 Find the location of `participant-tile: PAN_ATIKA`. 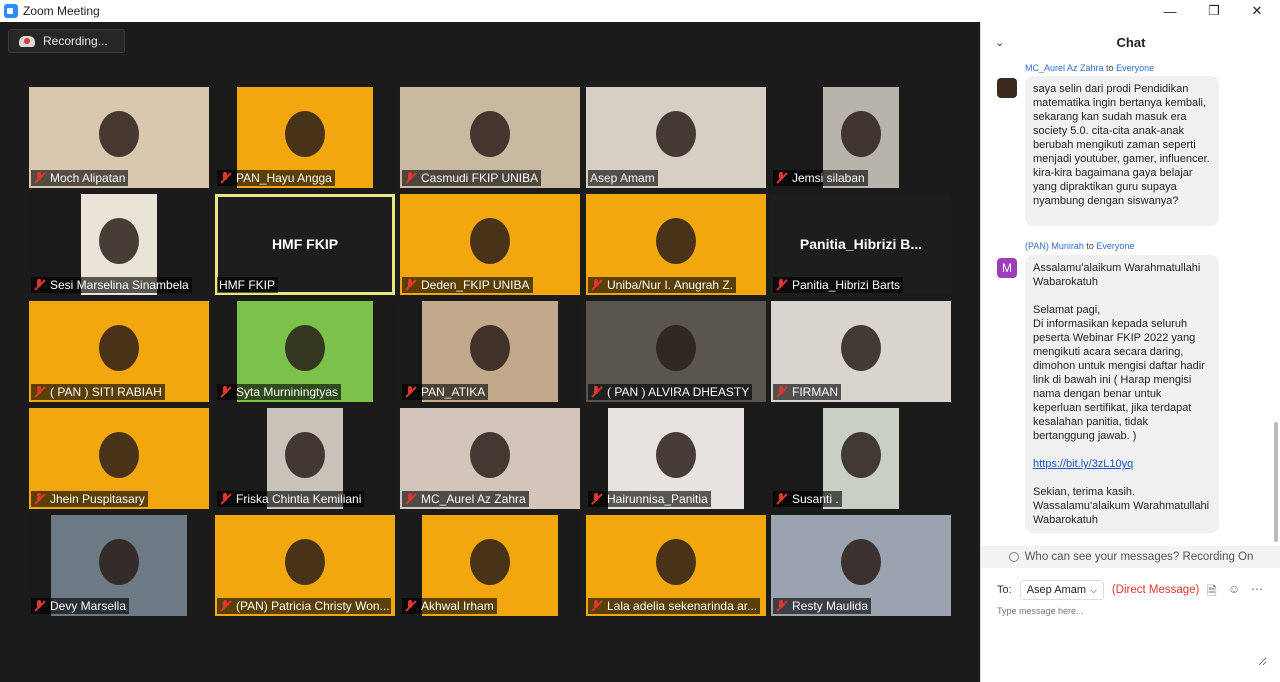

participant-tile: PAN_ATIKA is located at coordinates (490, 351).